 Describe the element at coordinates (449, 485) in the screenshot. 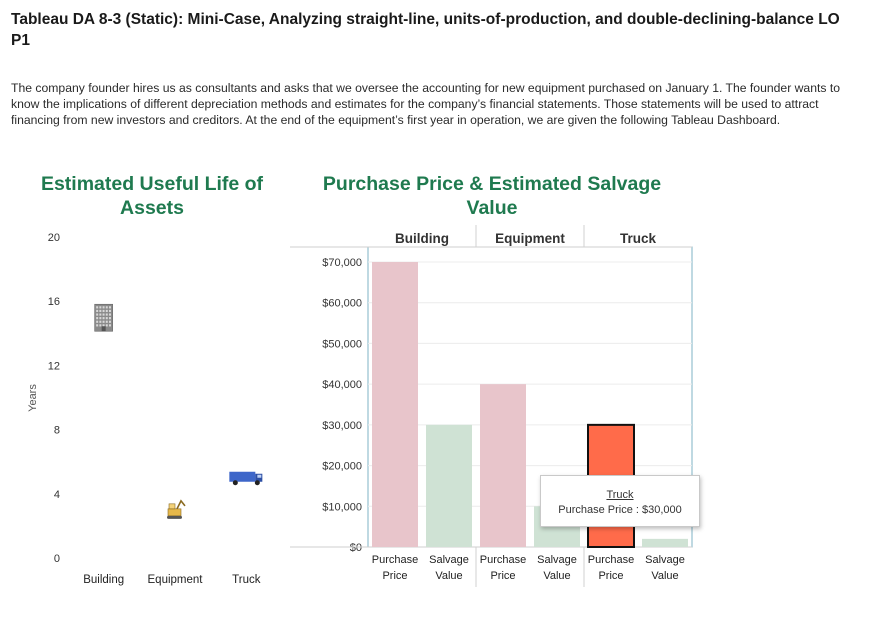

I see `bar-building-salvage-value` at that location.